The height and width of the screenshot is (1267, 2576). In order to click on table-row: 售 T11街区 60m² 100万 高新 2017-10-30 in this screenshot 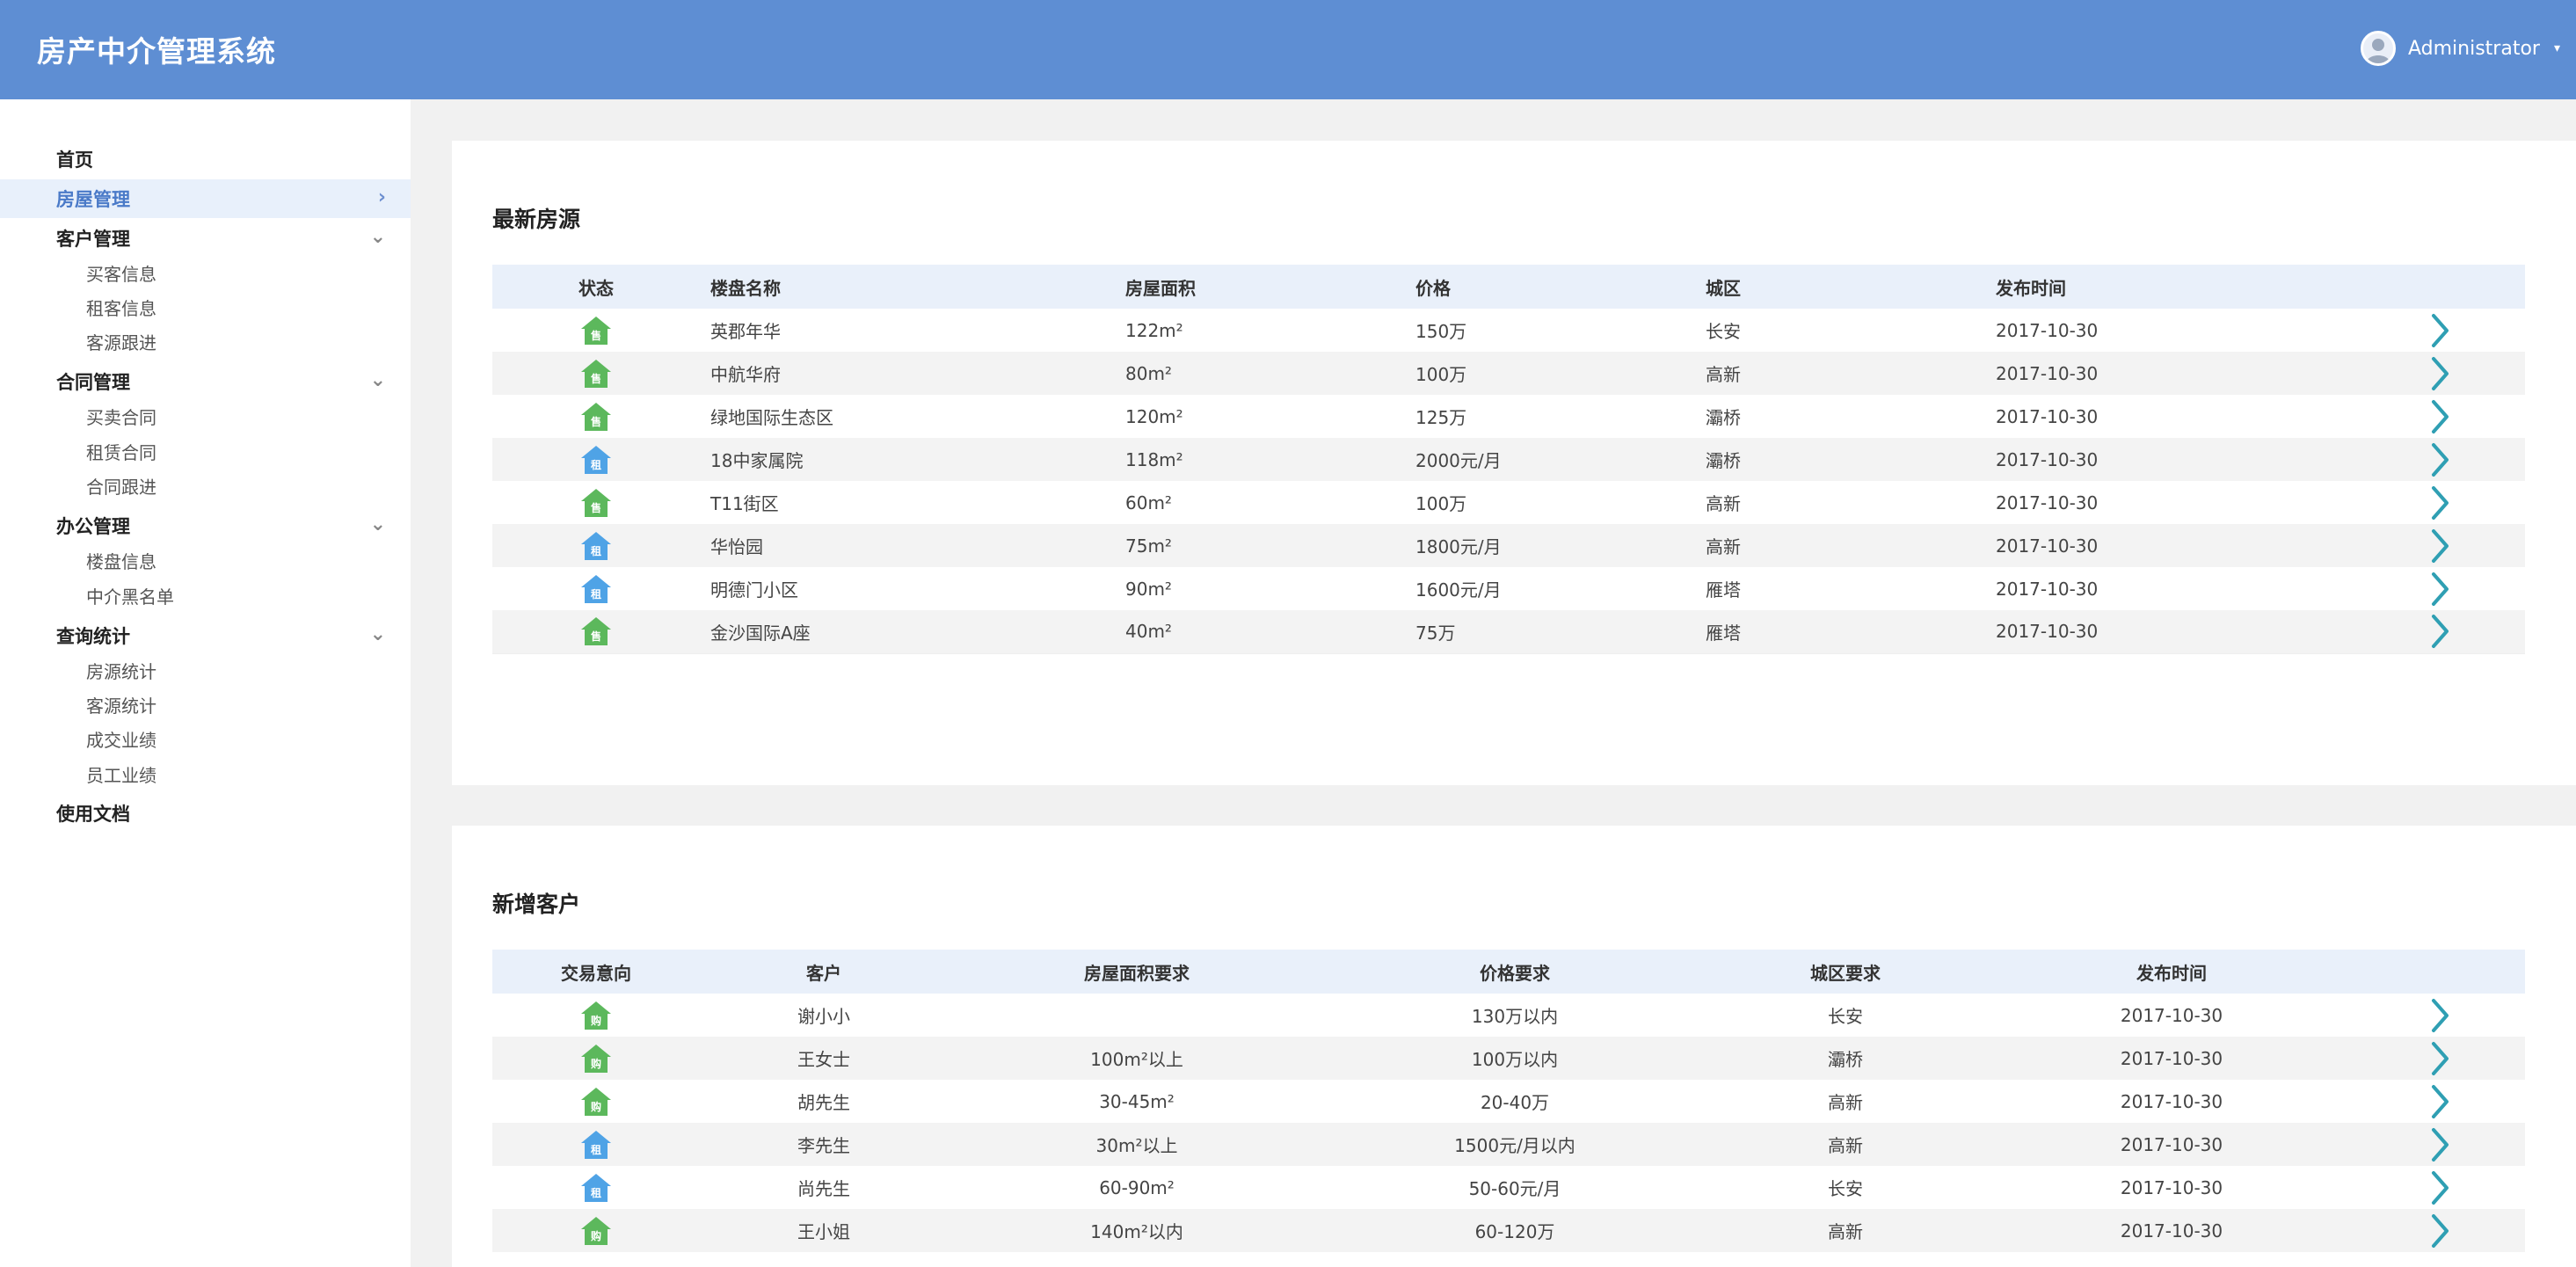, I will do `click(1508, 503)`.